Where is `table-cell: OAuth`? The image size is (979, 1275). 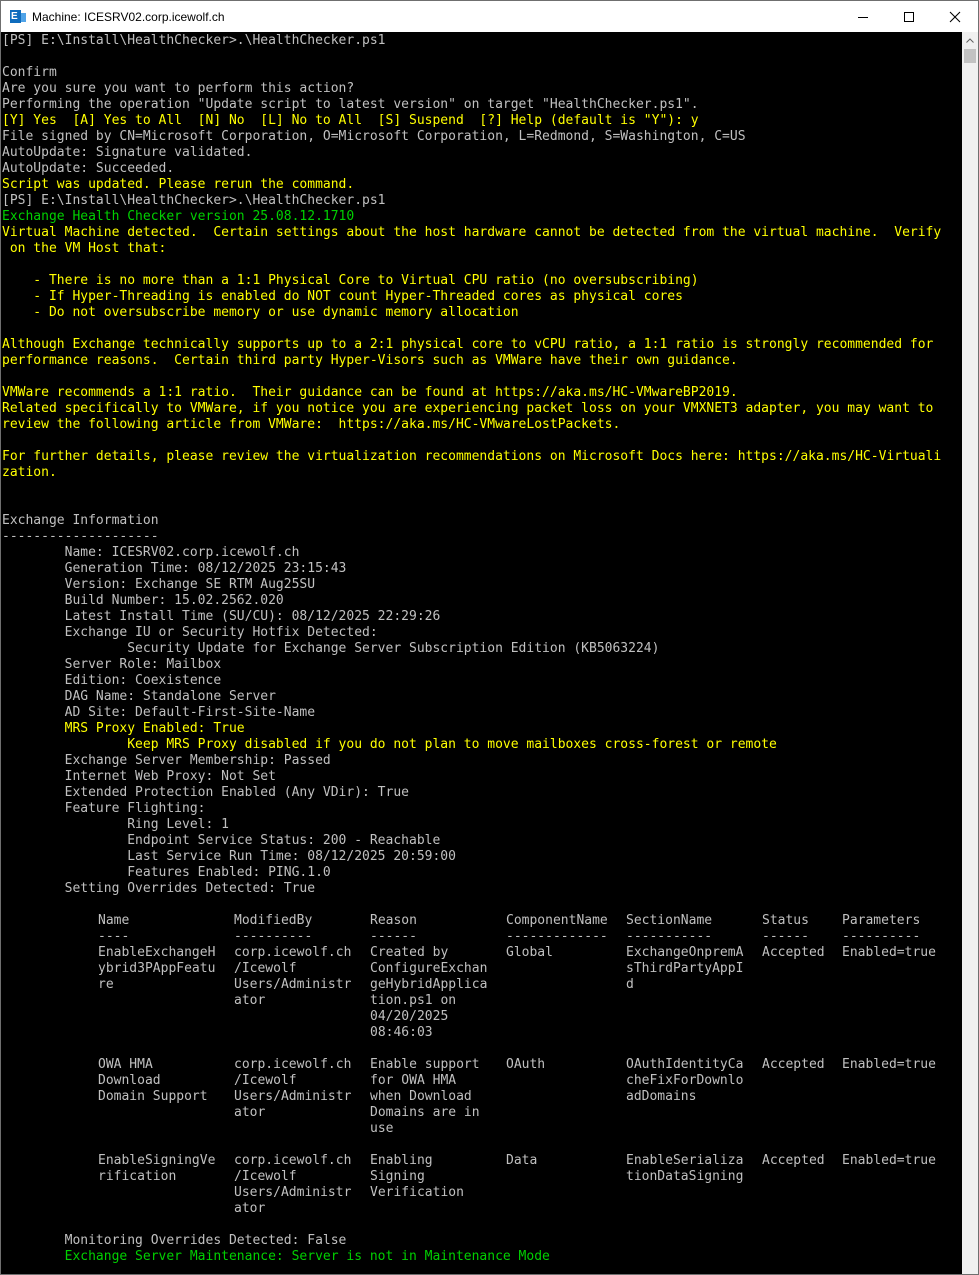
table-cell: OAuth is located at coordinates (526, 1064).